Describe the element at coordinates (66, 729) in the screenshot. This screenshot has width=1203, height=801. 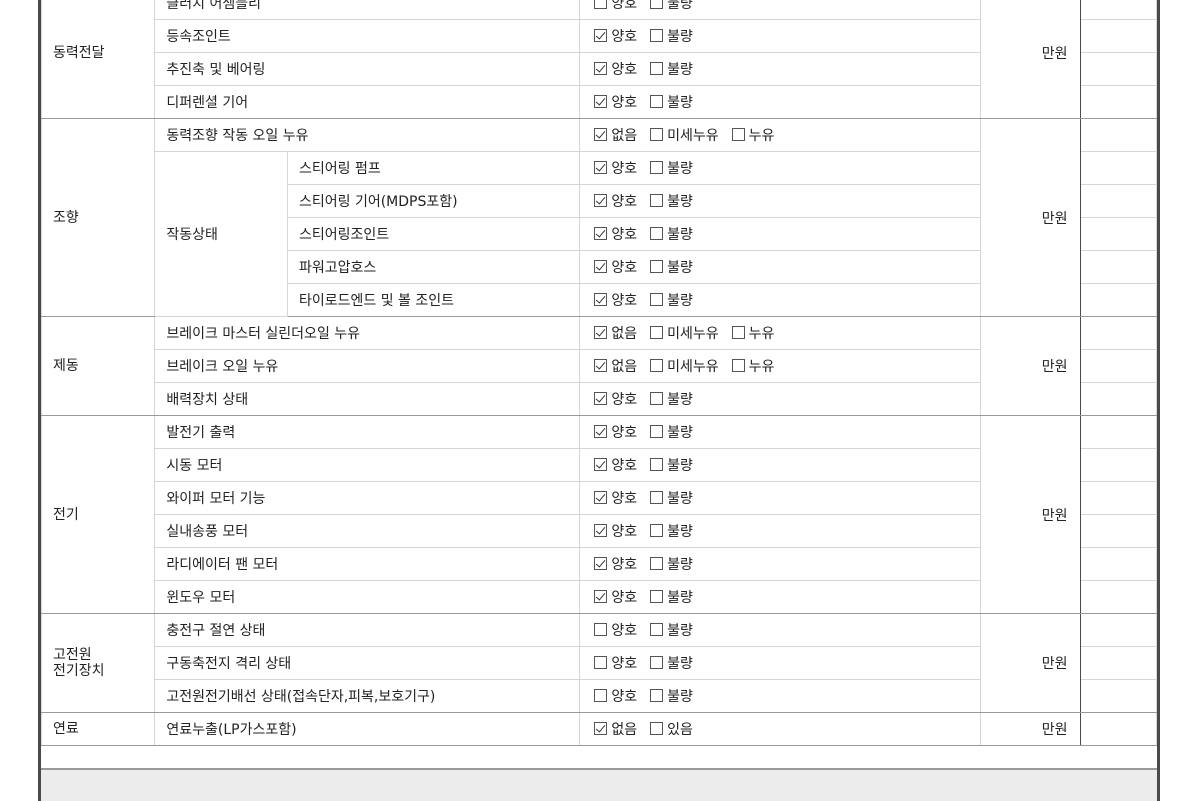
I see `category-label: 연료` at that location.